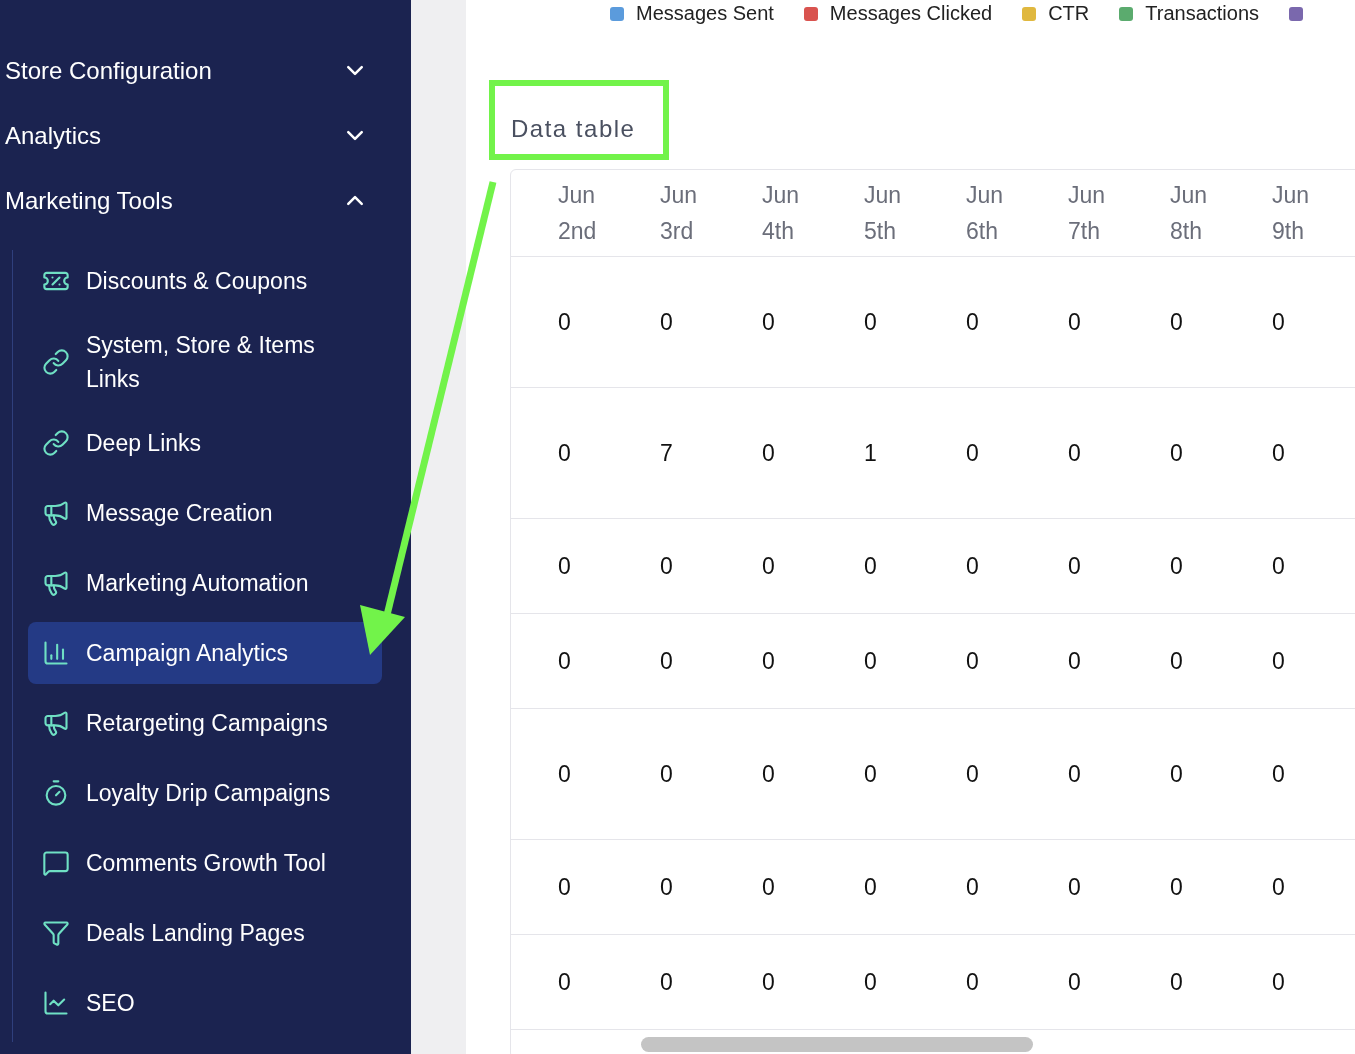  I want to click on column-header: Jun 9th, so click(1291, 213).